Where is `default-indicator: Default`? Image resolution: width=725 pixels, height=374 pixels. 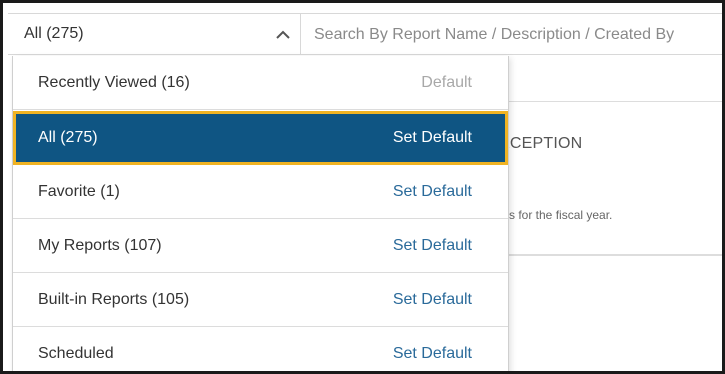 default-indicator: Default is located at coordinates (446, 82).